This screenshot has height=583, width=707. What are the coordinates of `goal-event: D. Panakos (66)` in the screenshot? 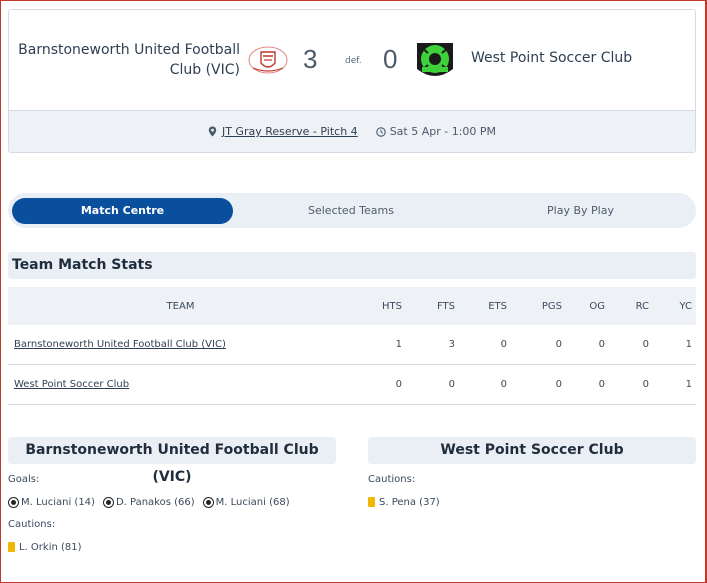 It's located at (148, 502).